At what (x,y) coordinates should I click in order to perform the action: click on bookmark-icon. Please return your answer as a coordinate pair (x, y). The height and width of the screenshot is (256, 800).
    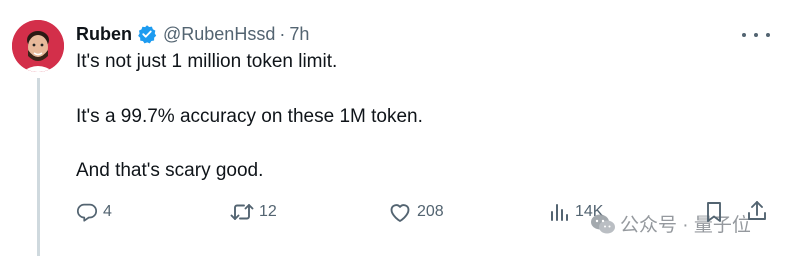
    Looking at the image, I should click on (714, 212).